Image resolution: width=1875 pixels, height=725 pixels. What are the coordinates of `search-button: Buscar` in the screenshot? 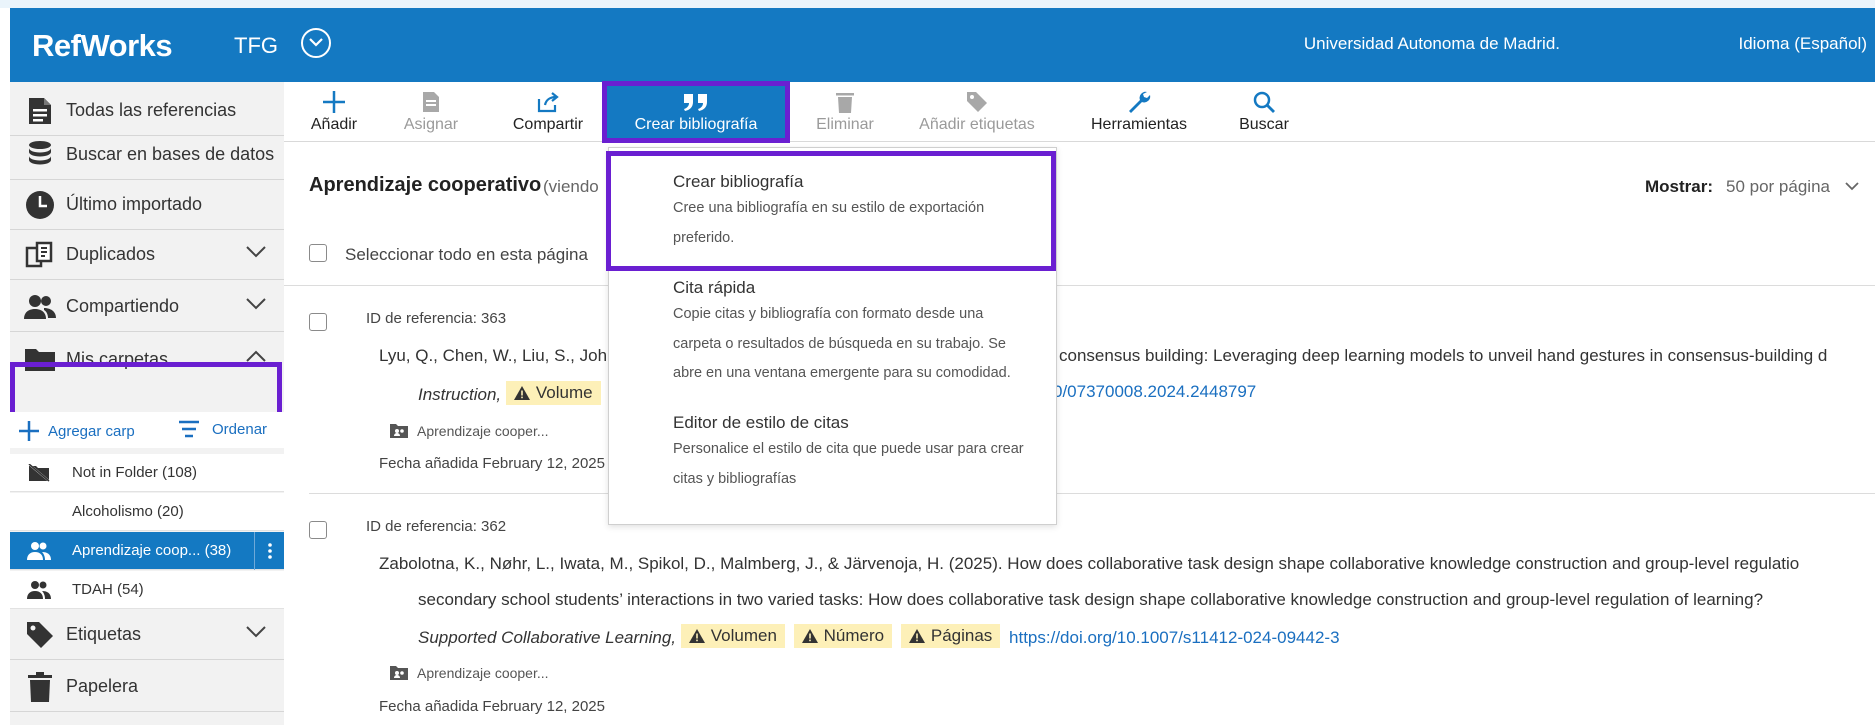 It's located at (1264, 111).